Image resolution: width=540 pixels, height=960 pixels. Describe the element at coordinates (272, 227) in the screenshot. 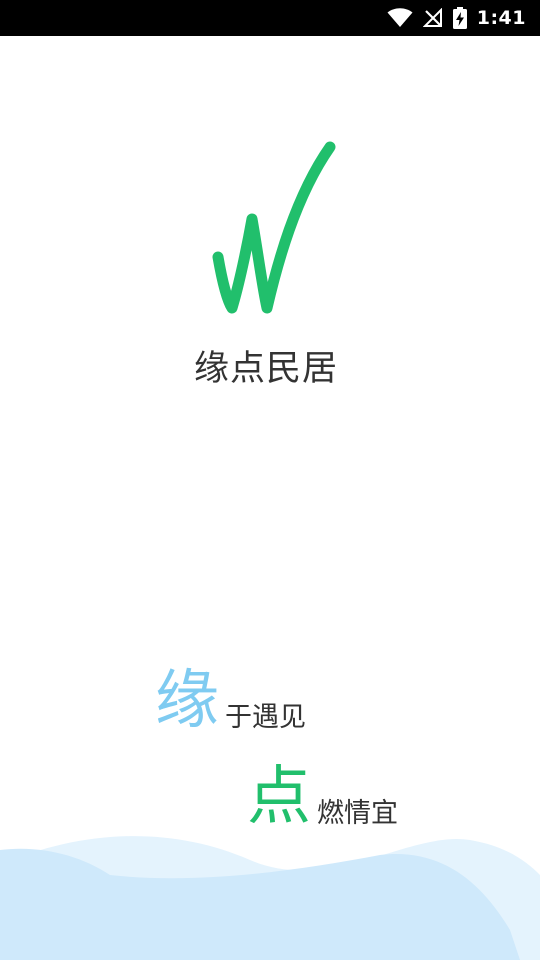

I see `app-logo` at that location.